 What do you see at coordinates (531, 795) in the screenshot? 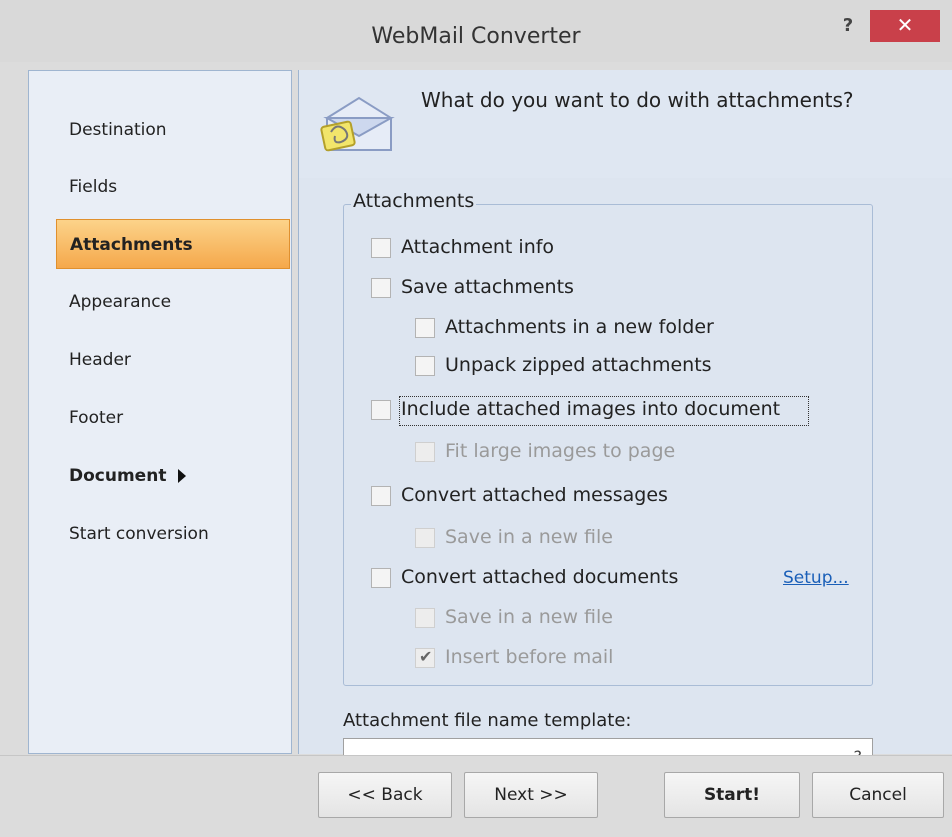
I see `next-button: Next >>` at bounding box center [531, 795].